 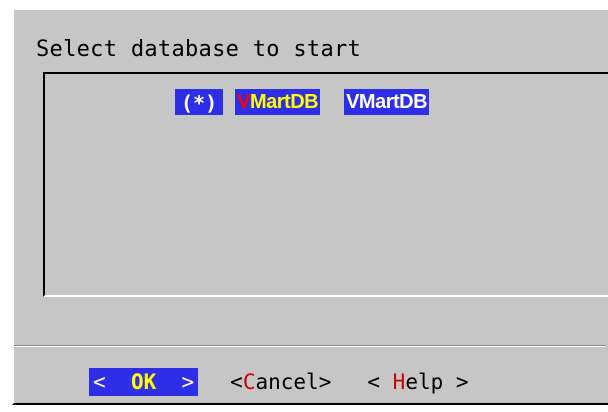 I want to click on radio-selected-indicator: (*), so click(x=199, y=102).